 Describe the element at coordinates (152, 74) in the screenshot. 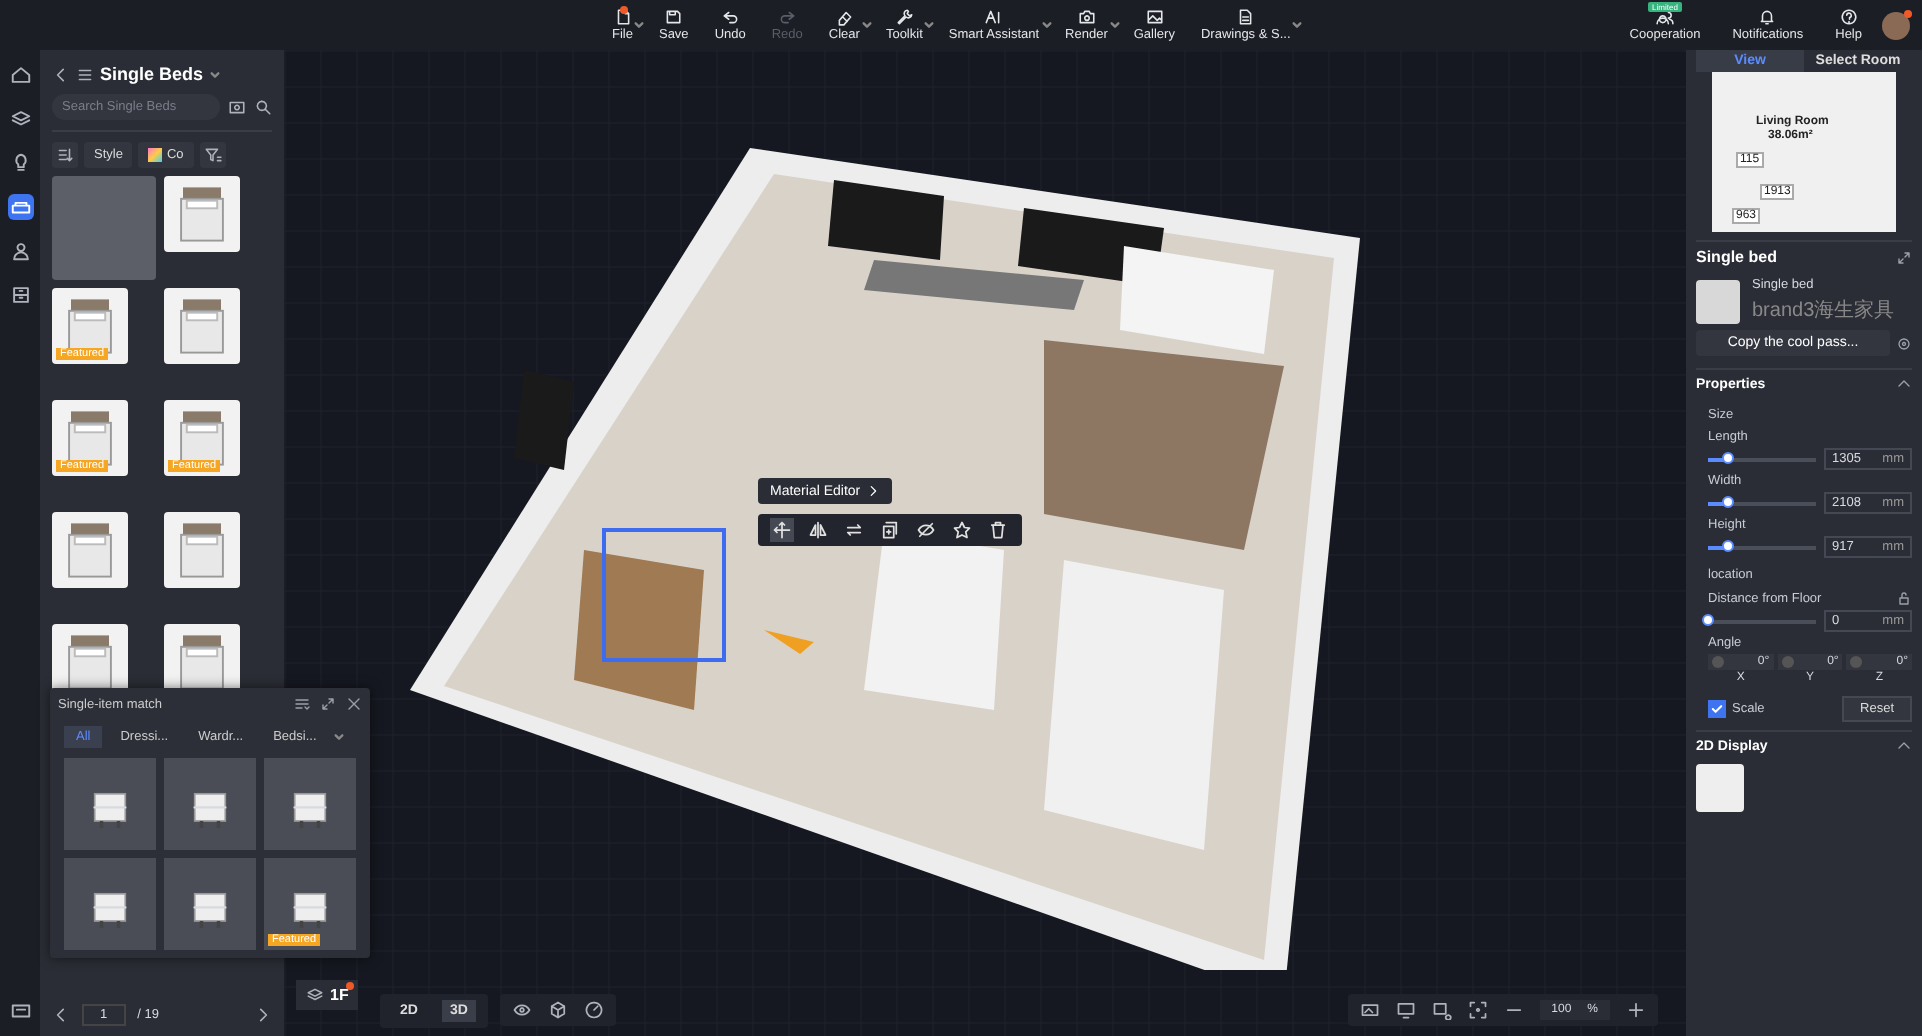

I see `category-title: Single Beds` at that location.